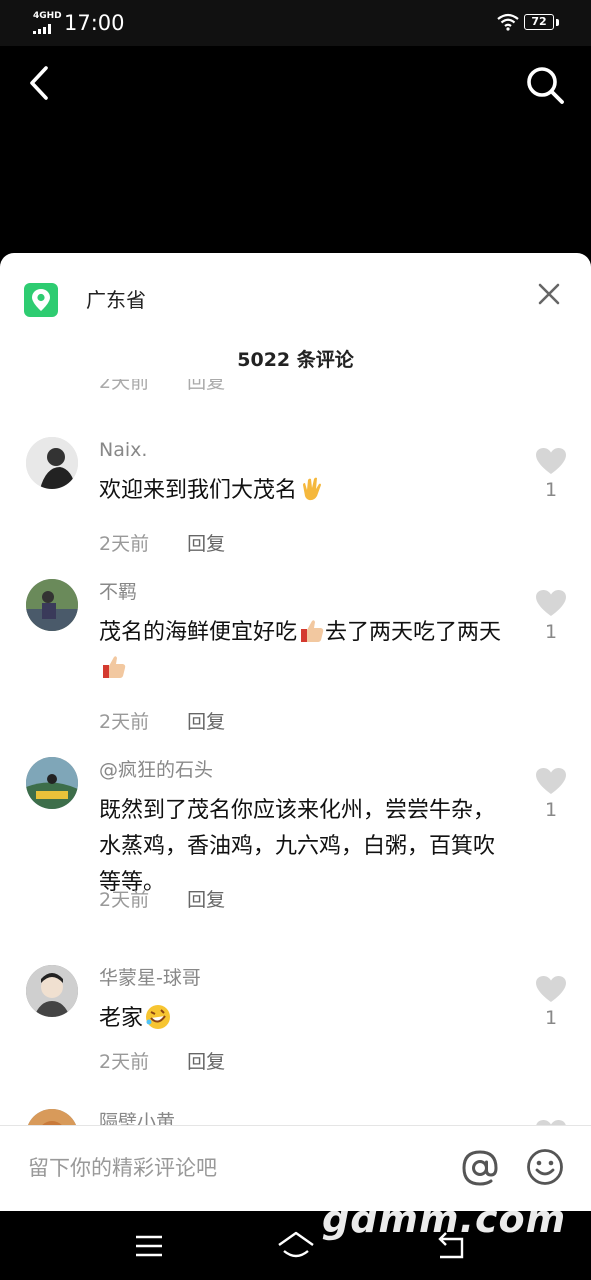 Image resolution: width=591 pixels, height=1280 pixels. What do you see at coordinates (42, 29) in the screenshot?
I see `signal-icon` at bounding box center [42, 29].